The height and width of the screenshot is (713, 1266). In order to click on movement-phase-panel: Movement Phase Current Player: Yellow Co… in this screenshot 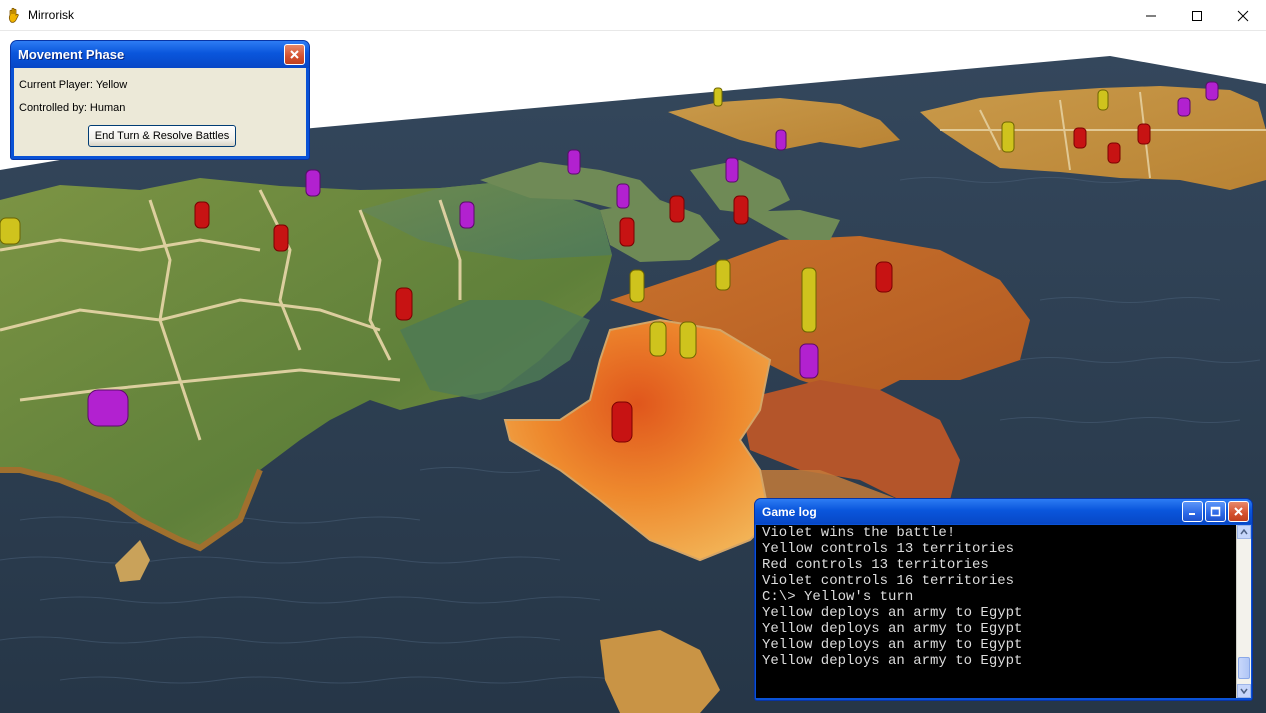, I will do `click(160, 100)`.